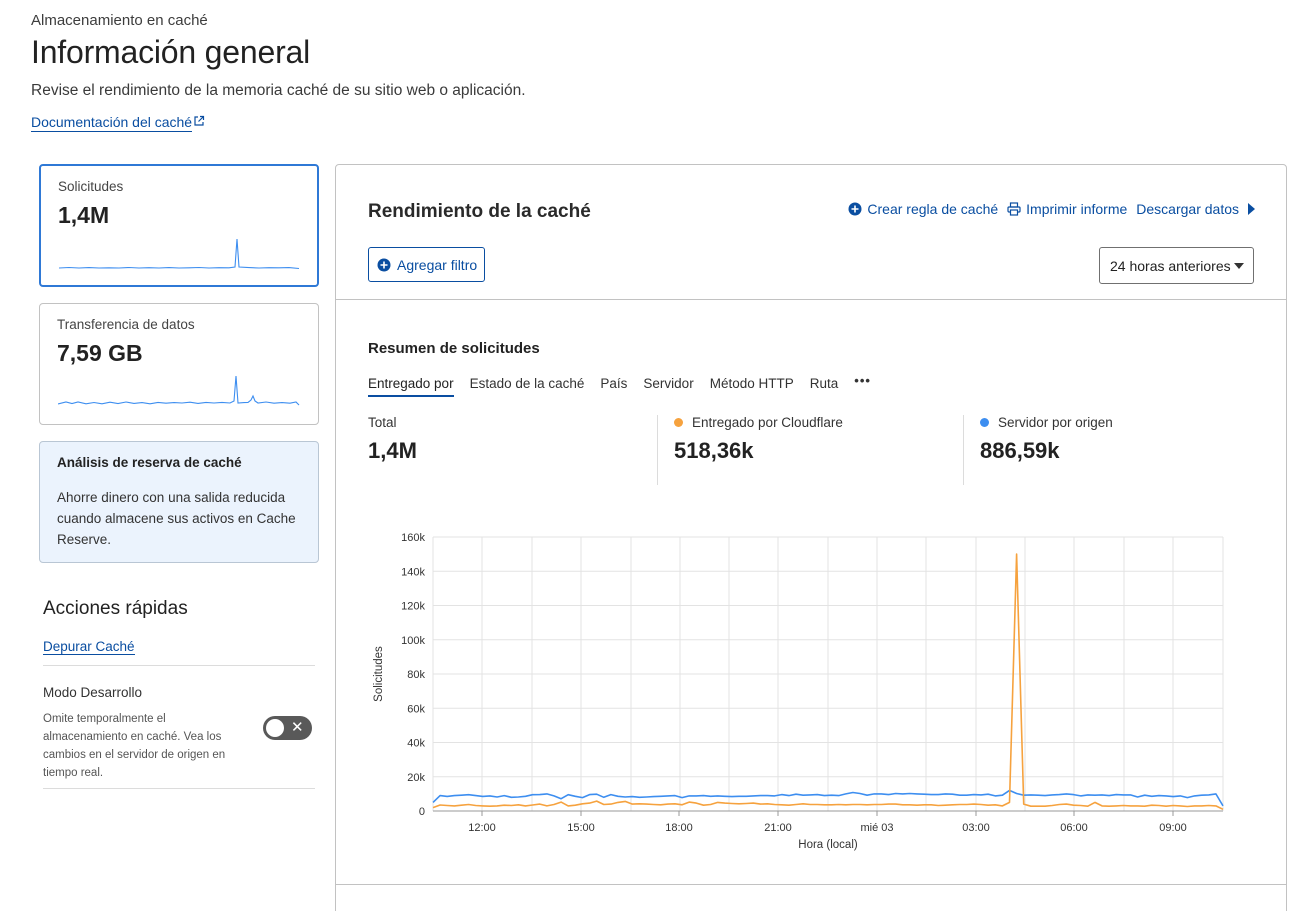  What do you see at coordinates (179, 254) in the screenshot?
I see `requests-sparkline` at bounding box center [179, 254].